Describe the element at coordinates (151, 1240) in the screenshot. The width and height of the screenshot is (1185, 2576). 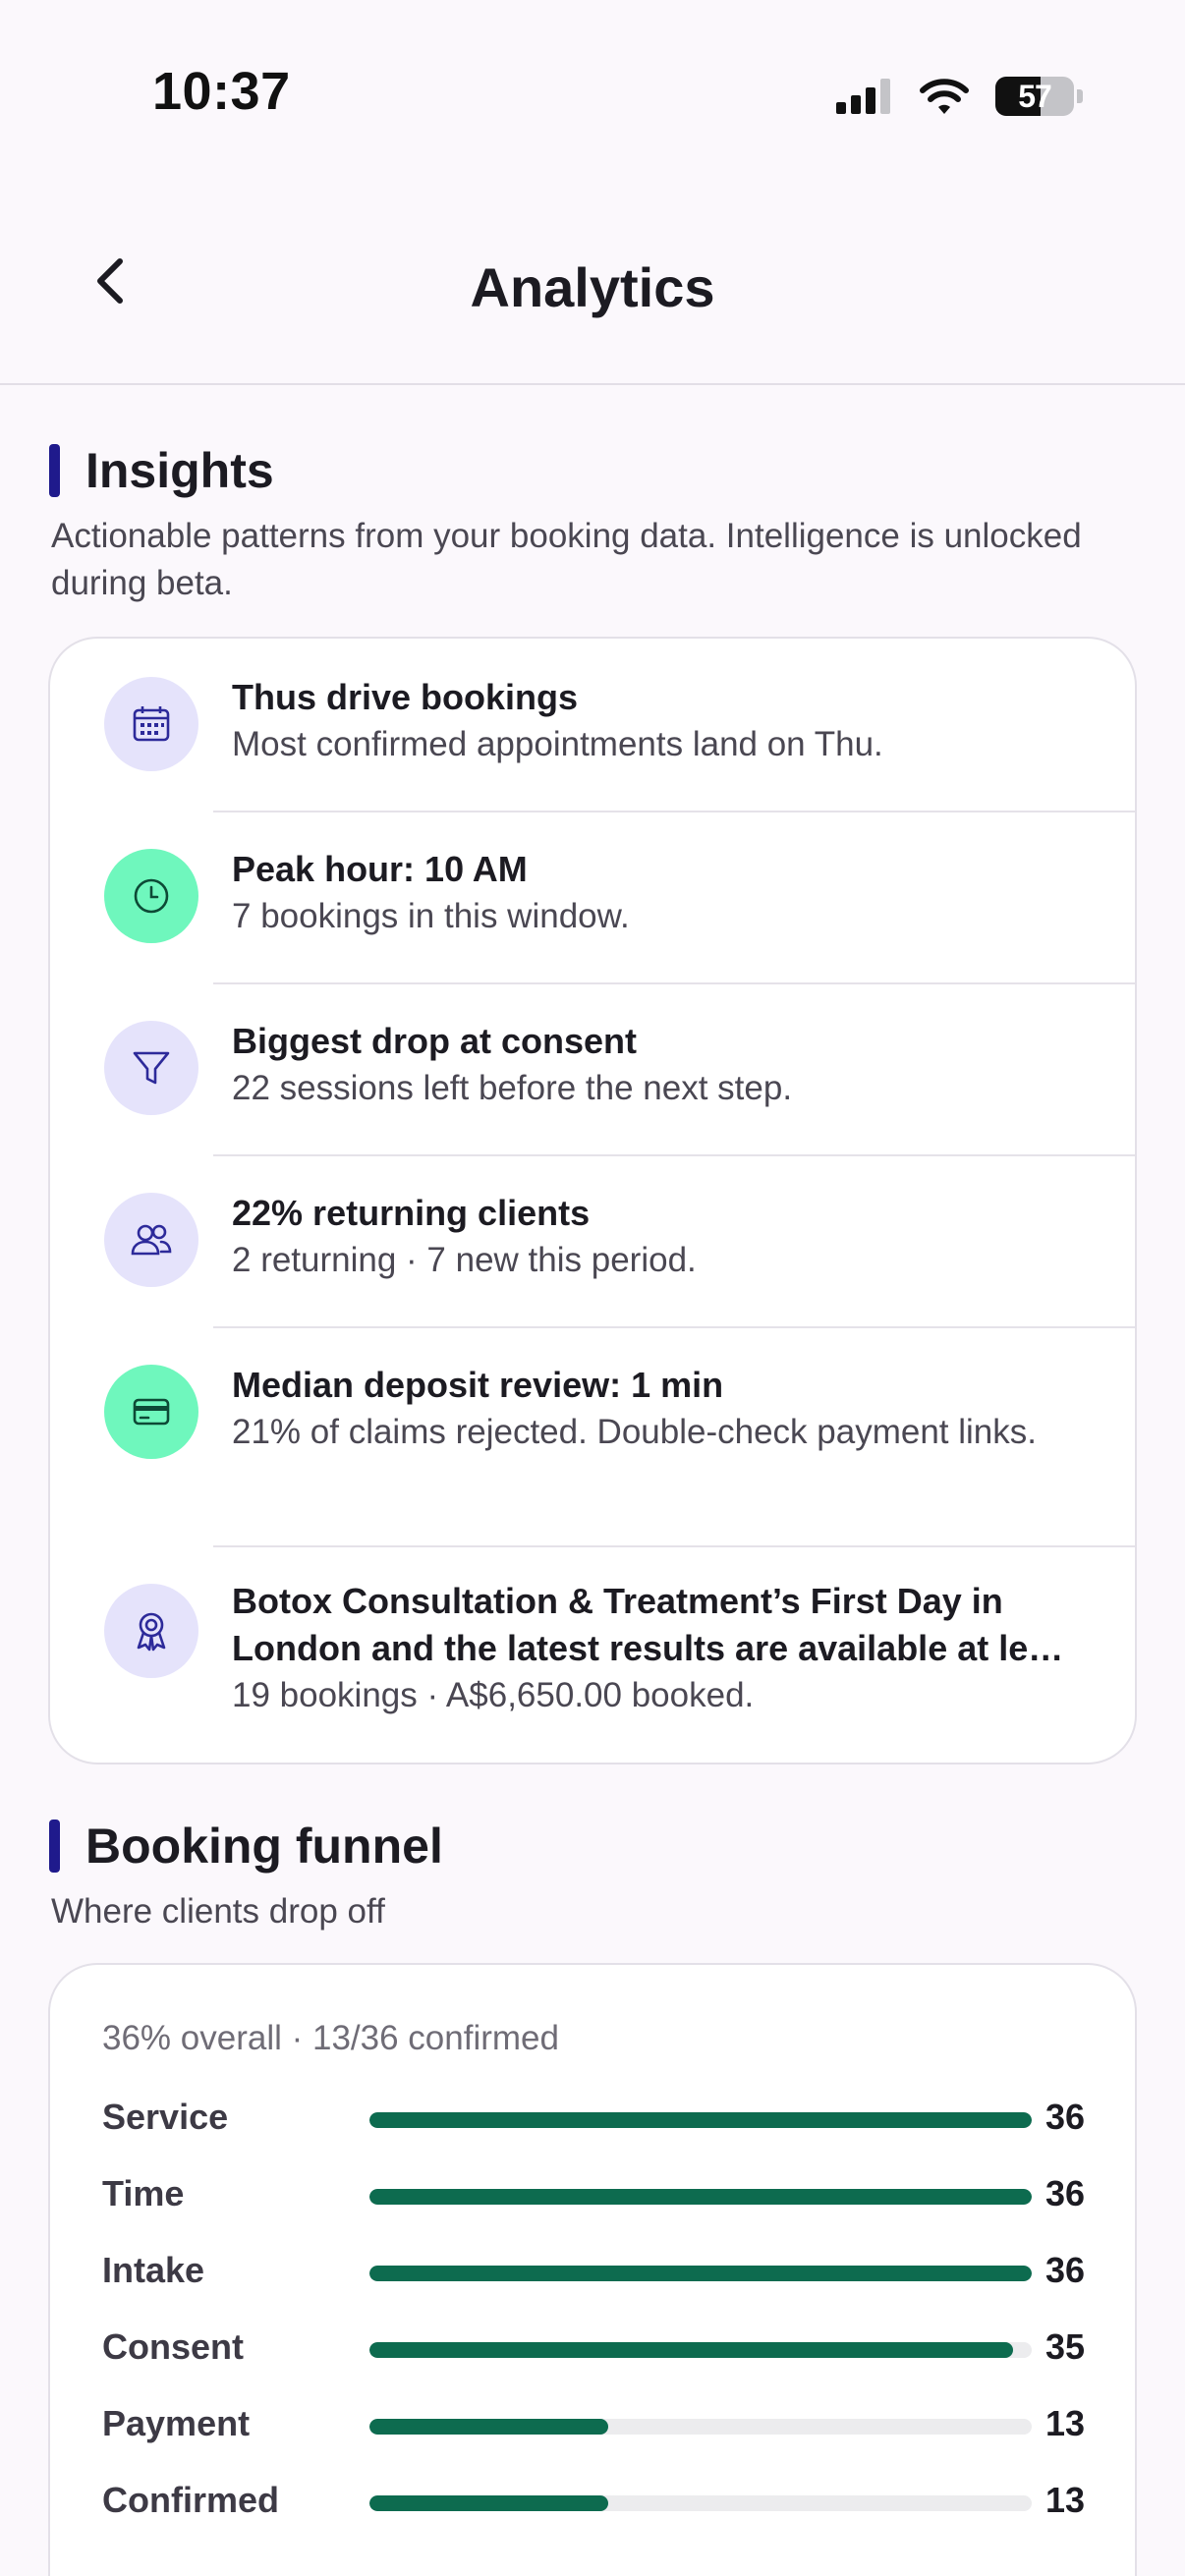
I see `users-icon` at that location.